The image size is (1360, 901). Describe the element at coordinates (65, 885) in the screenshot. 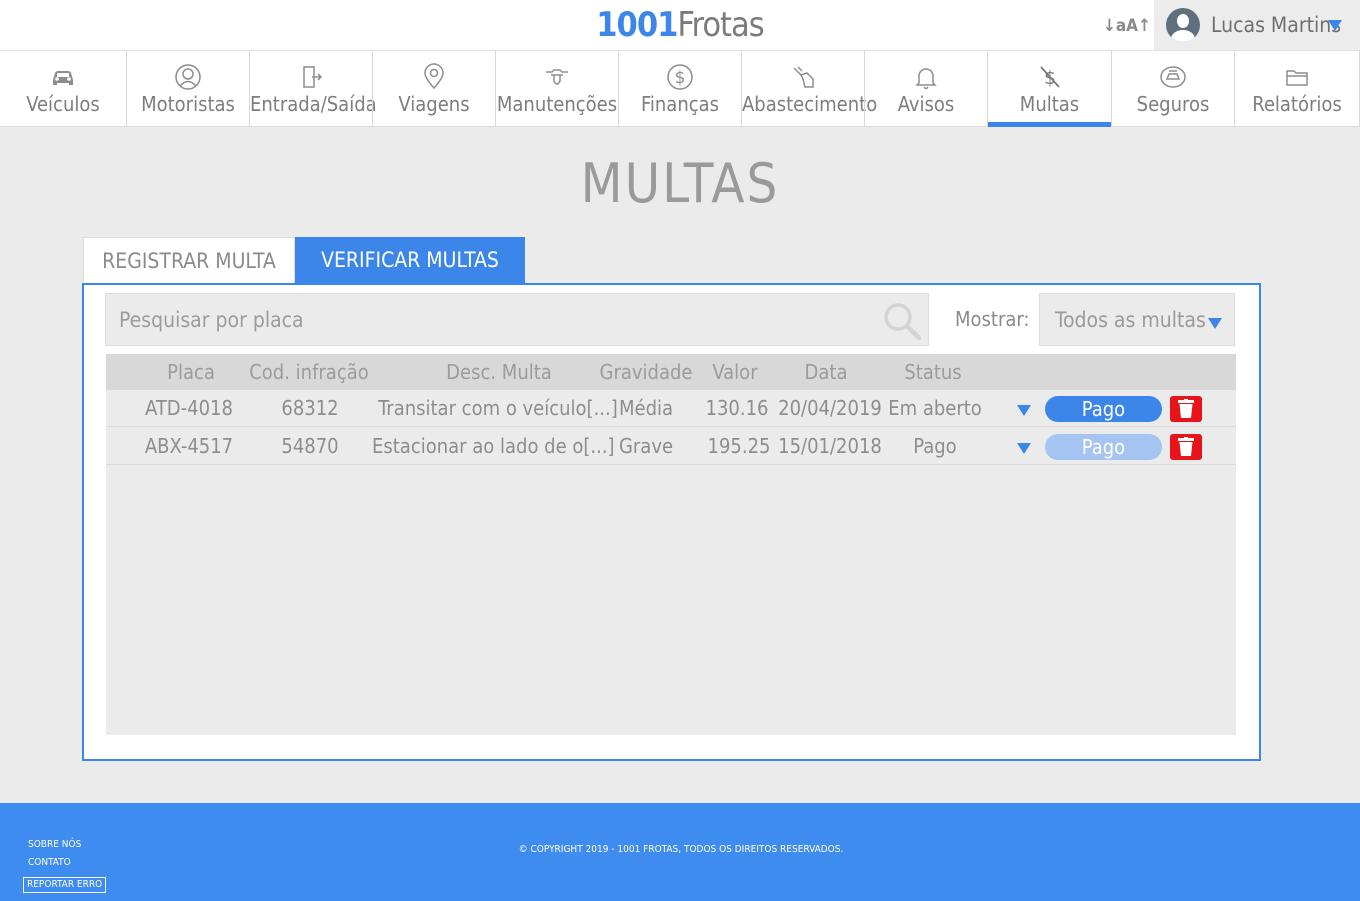

I see `report-error-button: REPORTAR ERRO` at that location.